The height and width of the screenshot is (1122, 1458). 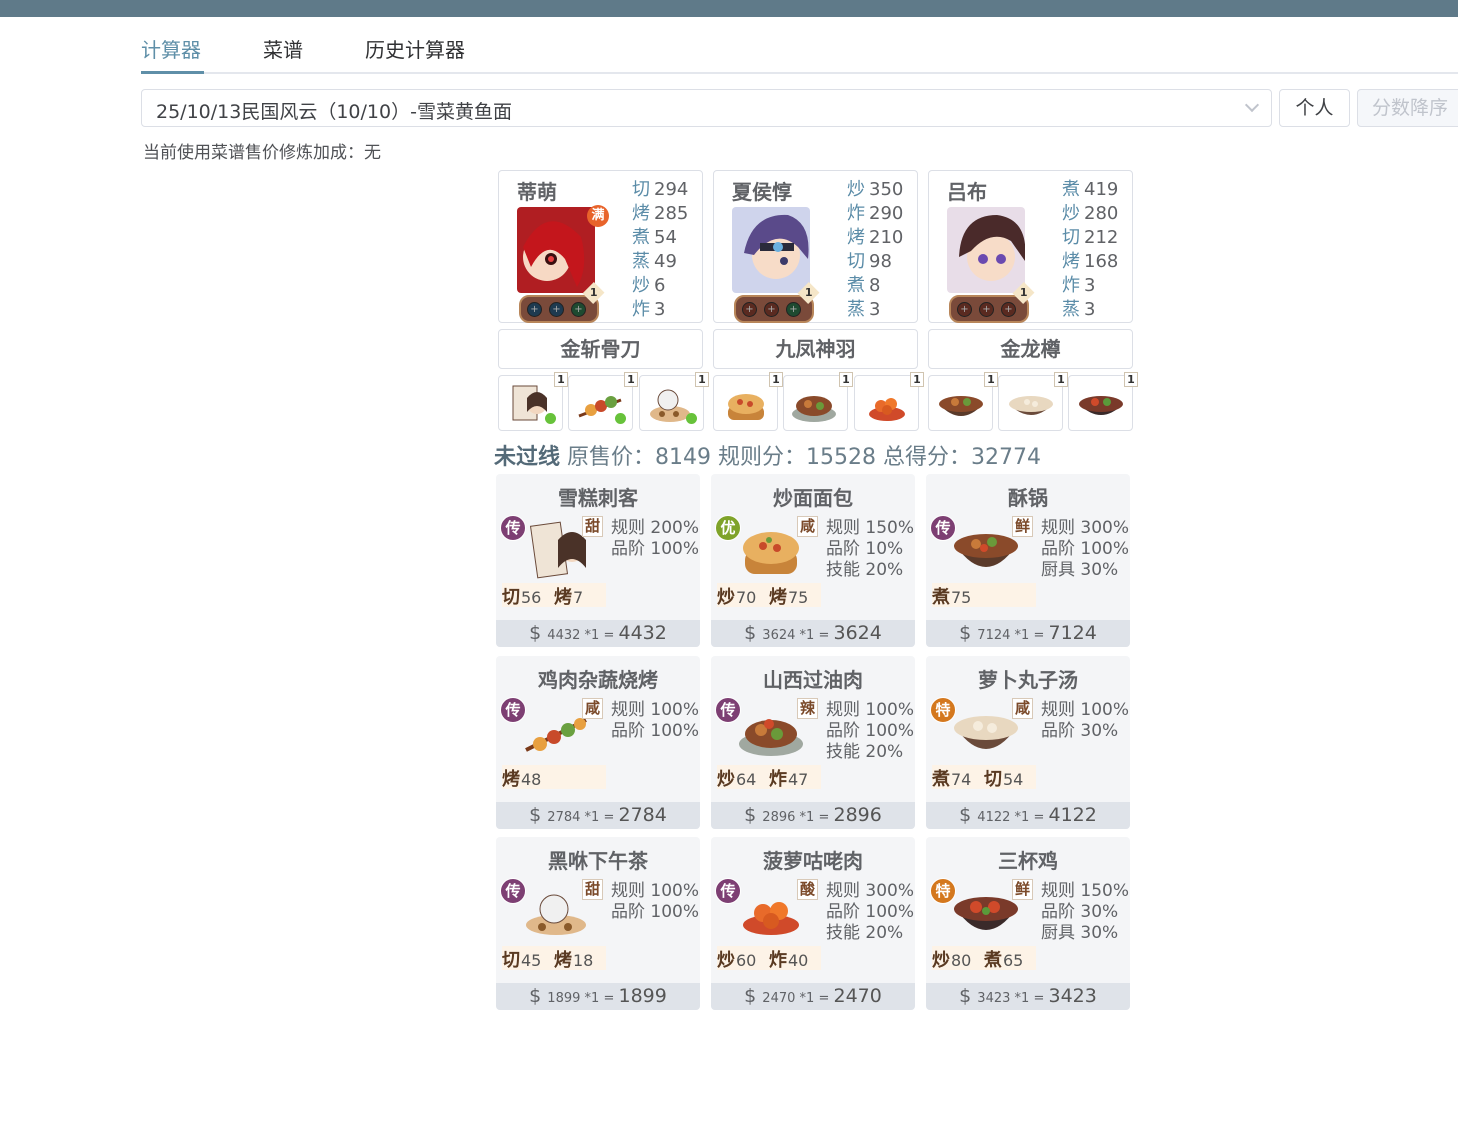 I want to click on recipe-name: 山西过油肉, so click(x=813, y=680).